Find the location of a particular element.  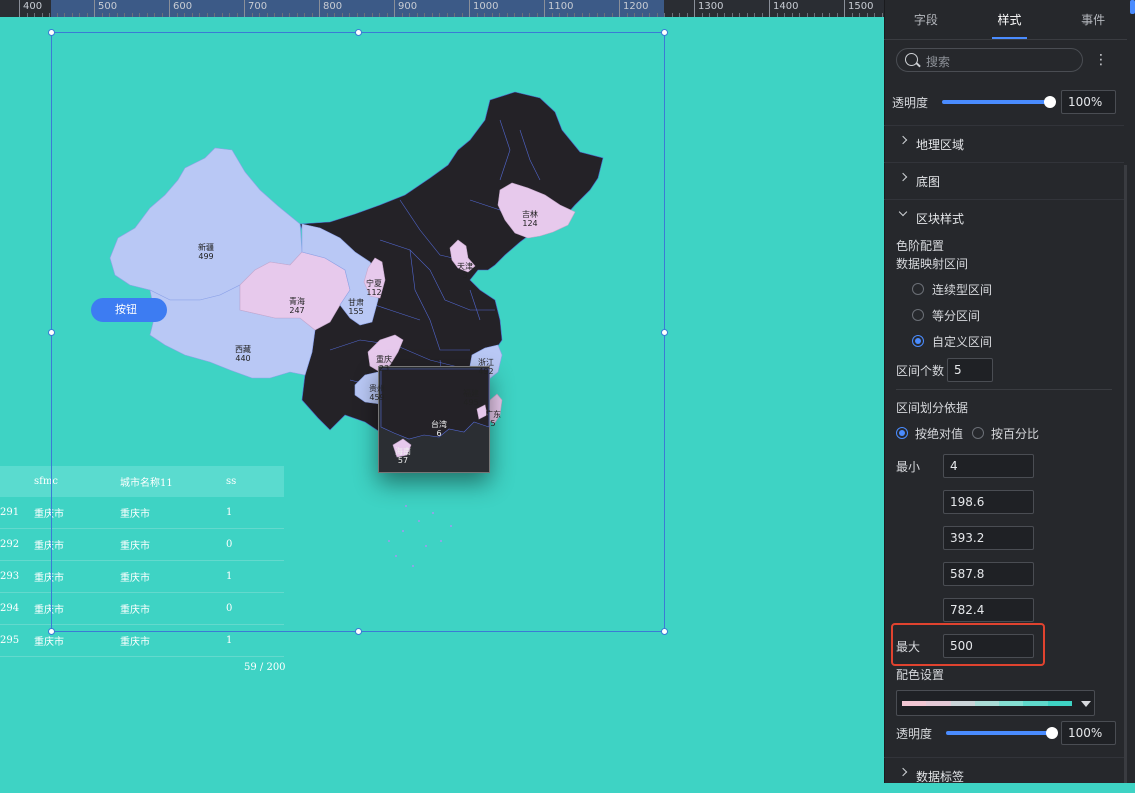

opacity-label: 透明度 is located at coordinates (910, 103).